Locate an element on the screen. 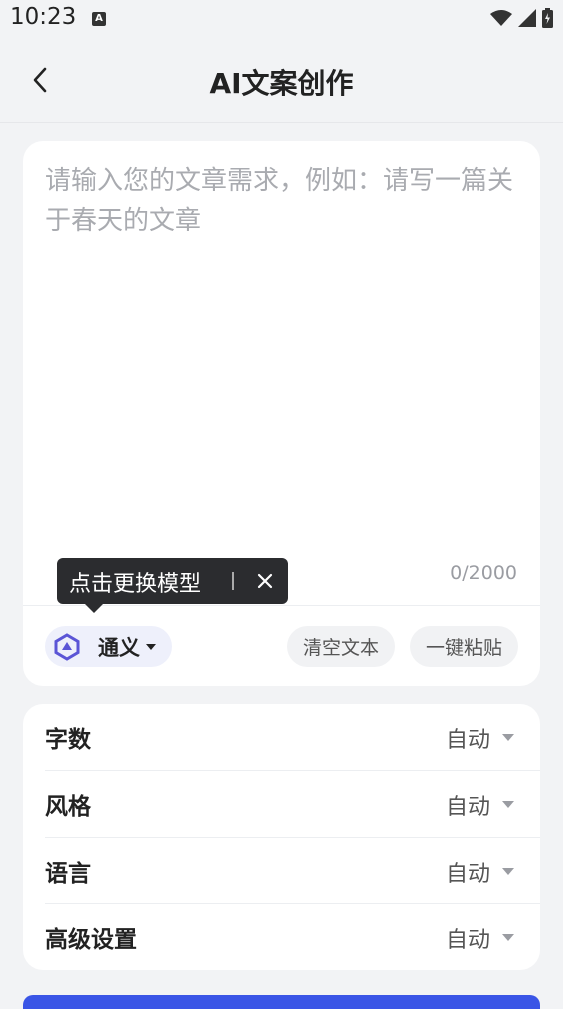 The height and width of the screenshot is (1009, 563). setting-label: 风格 is located at coordinates (68, 807).